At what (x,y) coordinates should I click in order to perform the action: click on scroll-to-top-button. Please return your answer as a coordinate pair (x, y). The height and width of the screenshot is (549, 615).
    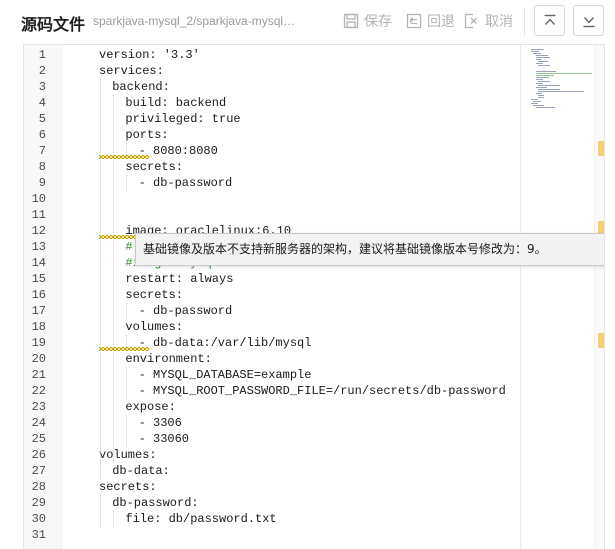
    Looking at the image, I should click on (549, 20).